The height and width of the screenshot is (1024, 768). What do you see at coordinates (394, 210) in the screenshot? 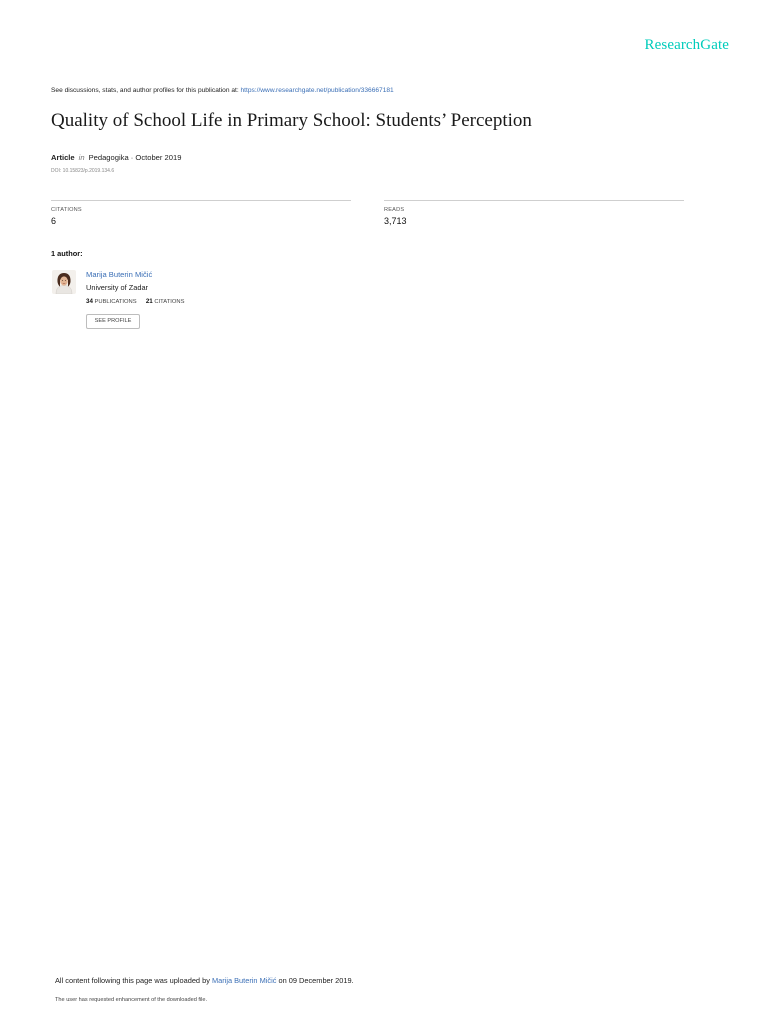
I see `reads-label: READS` at bounding box center [394, 210].